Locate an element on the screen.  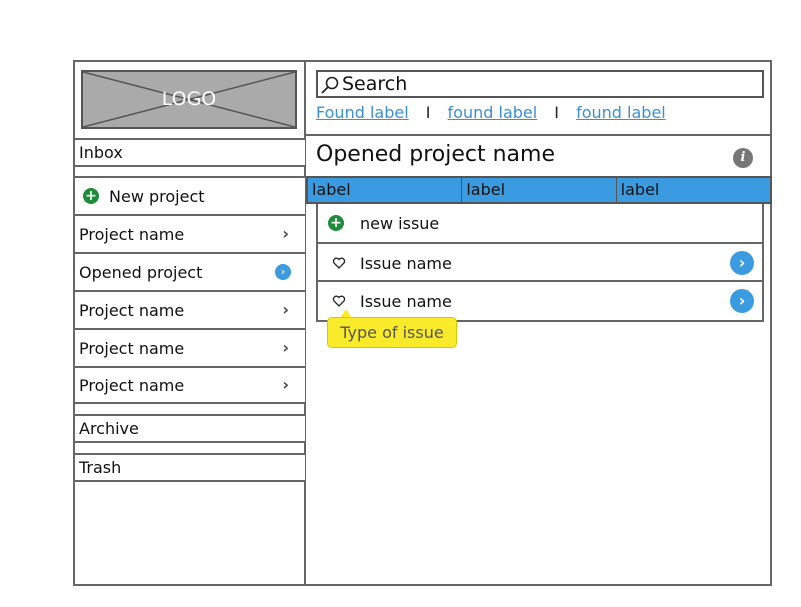
search-results: Found label I found label I found label is located at coordinates (491, 112).